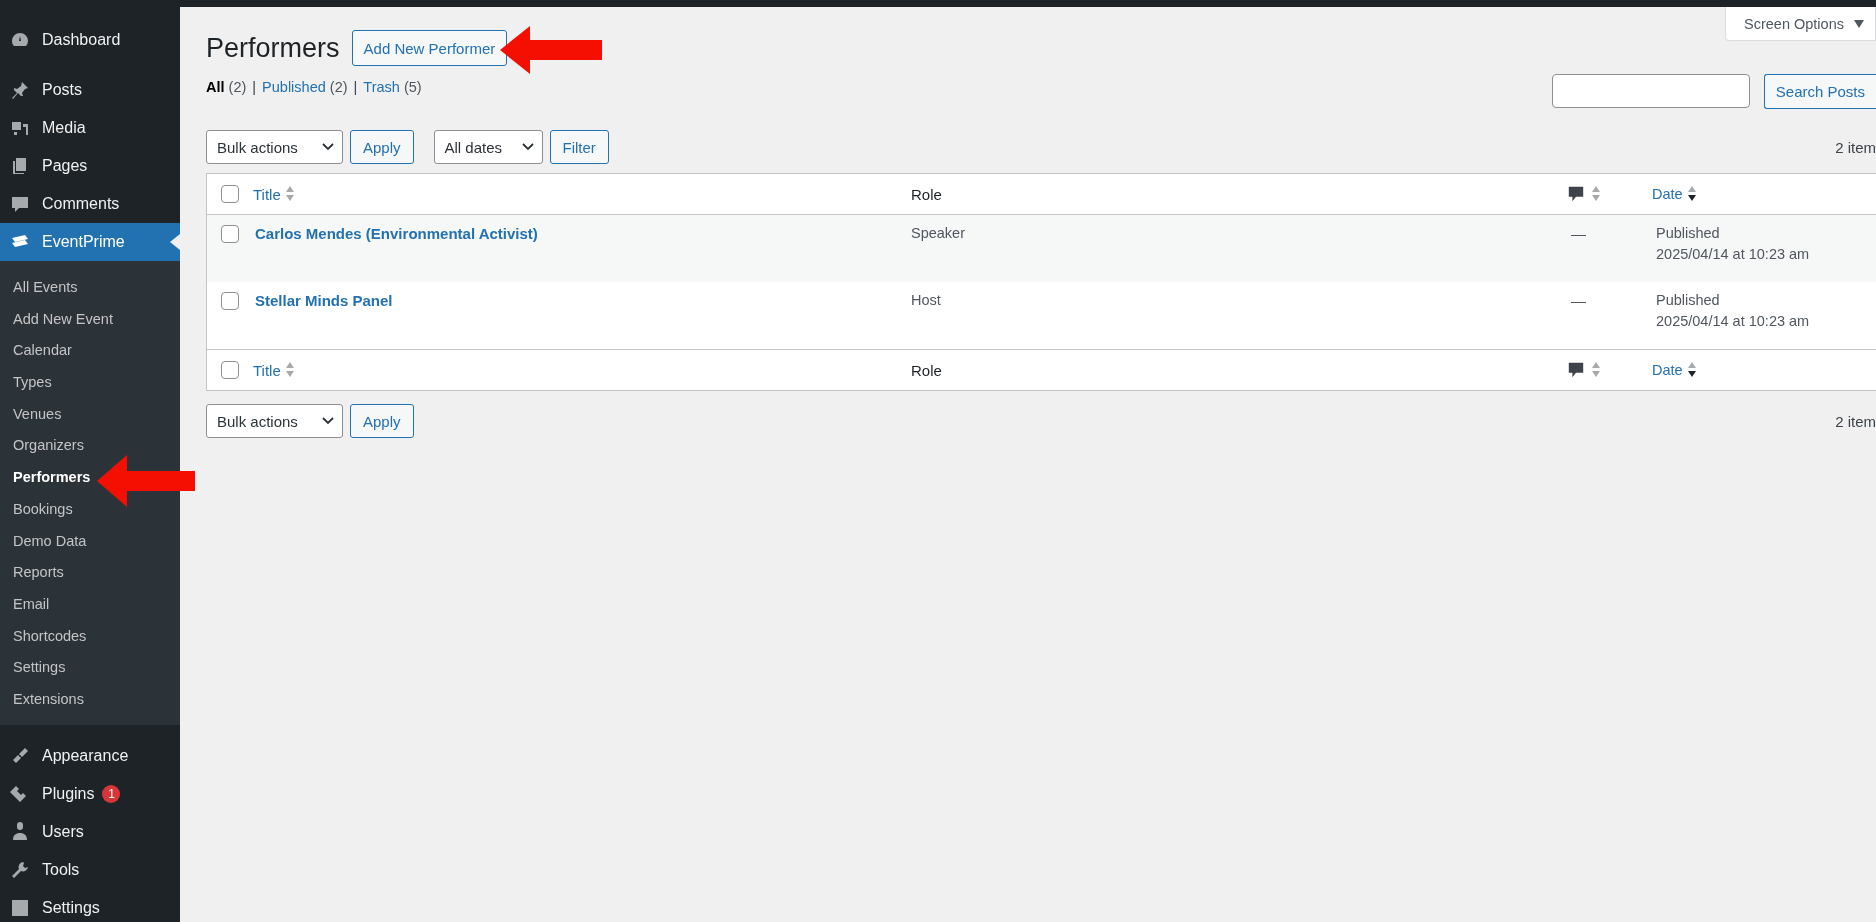 This screenshot has width=1876, height=922. Describe the element at coordinates (37, 414) in the screenshot. I see `submenu-item: Venues` at that location.